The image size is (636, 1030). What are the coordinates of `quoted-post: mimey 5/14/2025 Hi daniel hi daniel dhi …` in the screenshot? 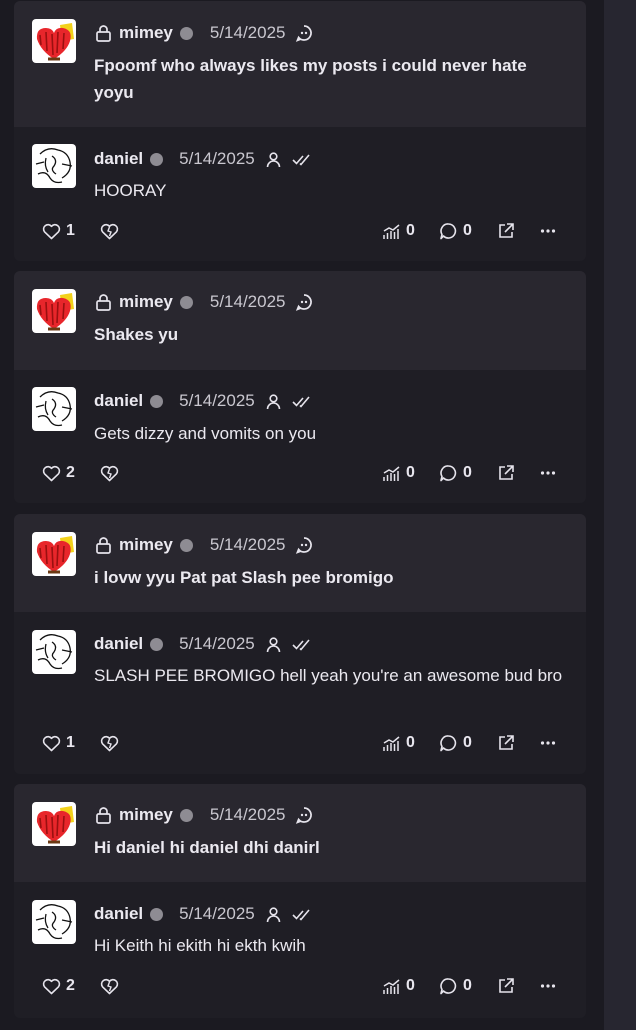 It's located at (300, 833).